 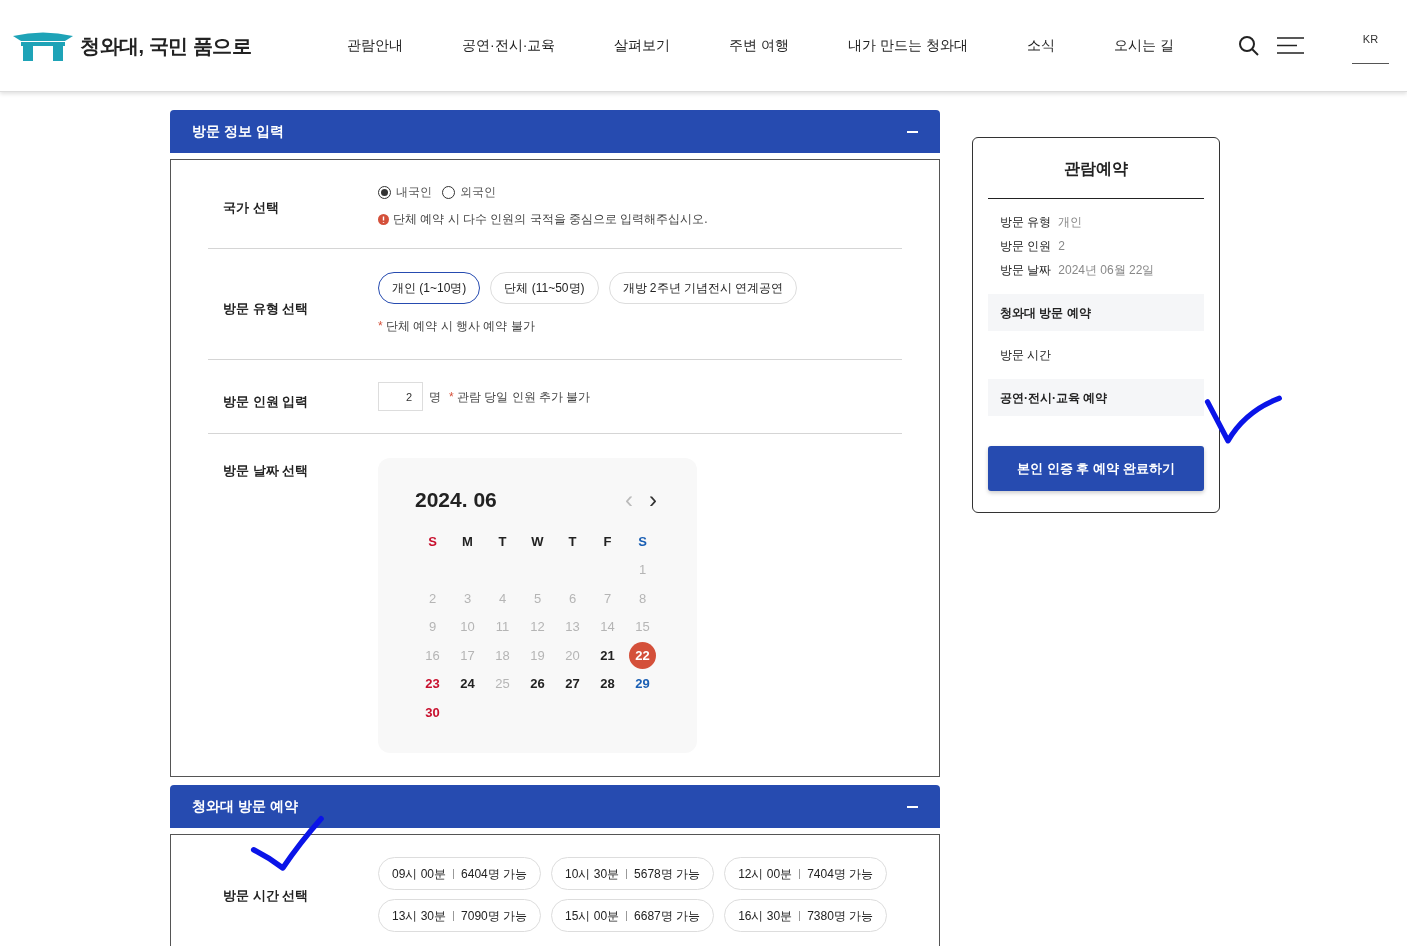 What do you see at coordinates (432, 712) in the screenshot?
I see `calendar-day: 30` at bounding box center [432, 712].